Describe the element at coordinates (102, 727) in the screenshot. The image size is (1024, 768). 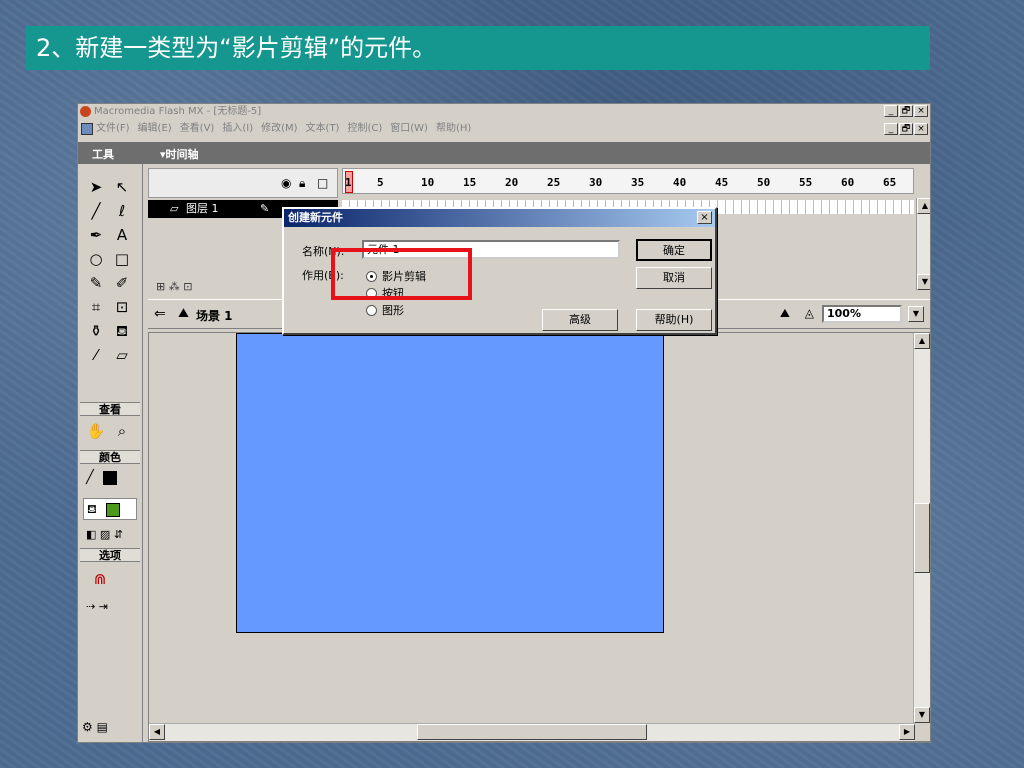
I see `properties-icon: ▤` at that location.